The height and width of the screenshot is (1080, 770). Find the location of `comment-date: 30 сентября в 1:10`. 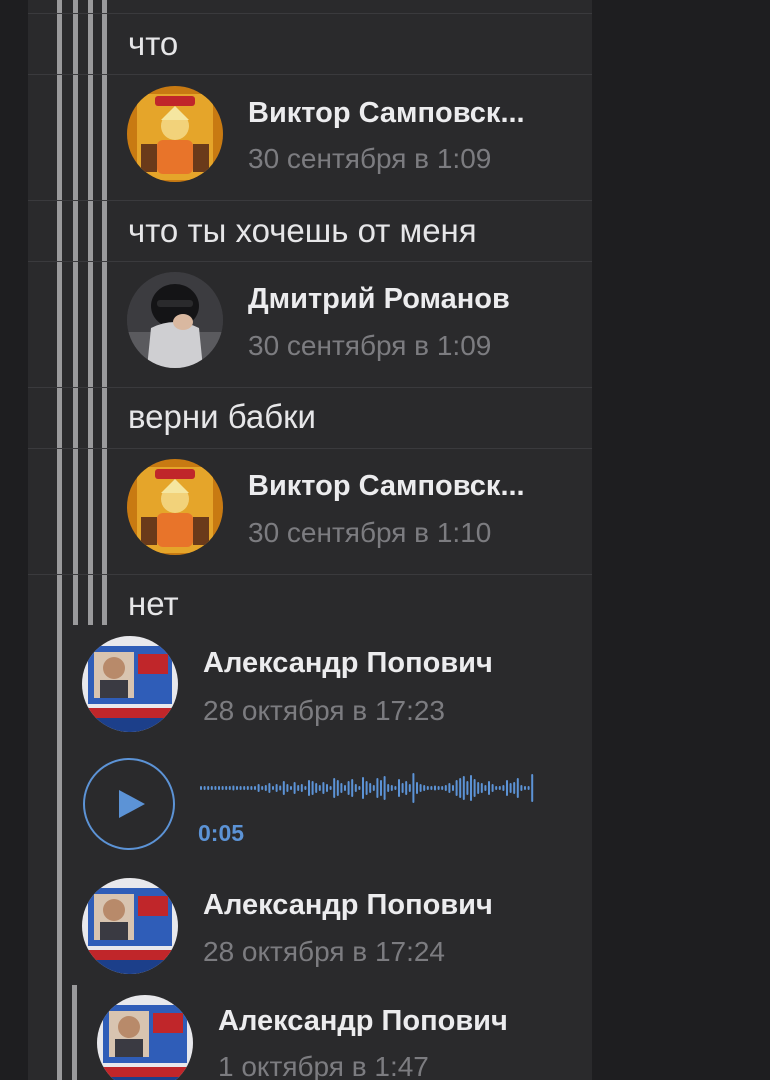

comment-date: 30 сентября в 1:10 is located at coordinates (370, 532).